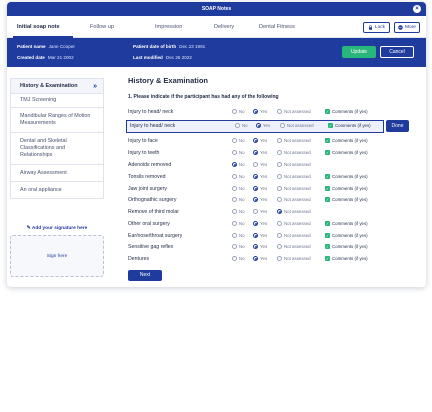 The height and width of the screenshot is (412, 432). I want to click on lock-button: Lock, so click(376, 27).